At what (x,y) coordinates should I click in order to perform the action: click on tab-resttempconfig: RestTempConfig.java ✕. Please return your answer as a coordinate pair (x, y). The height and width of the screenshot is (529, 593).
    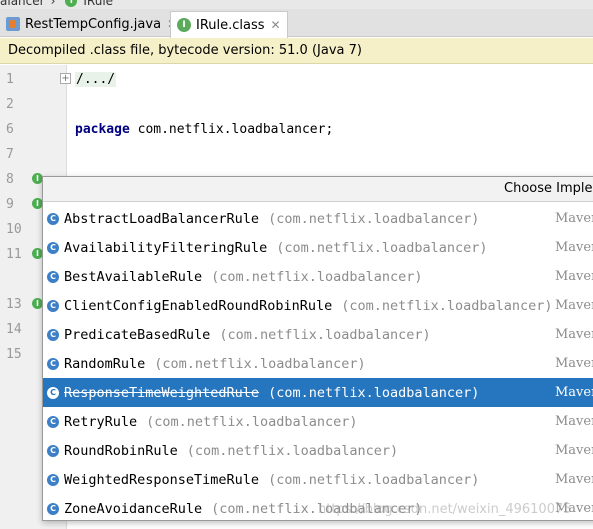
    Looking at the image, I should click on (91, 24).